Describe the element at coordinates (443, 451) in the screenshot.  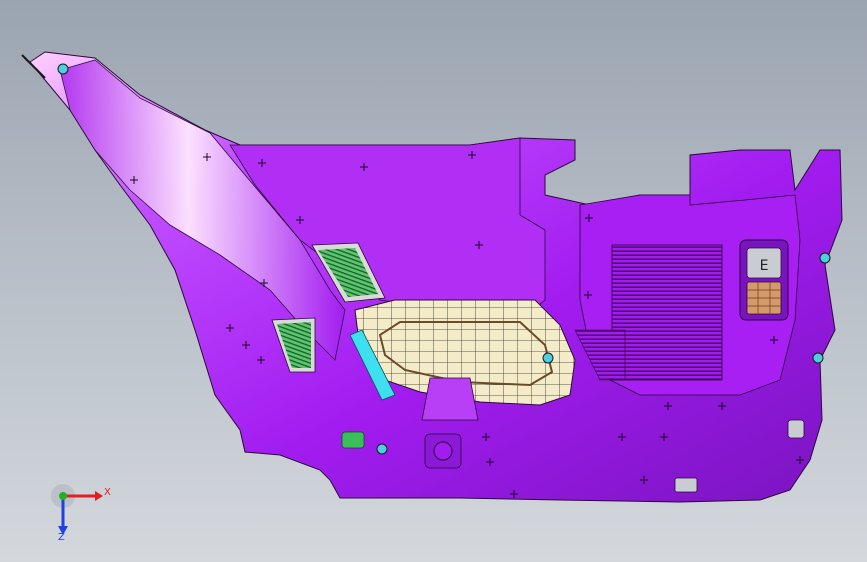
I see `round-fastener` at that location.